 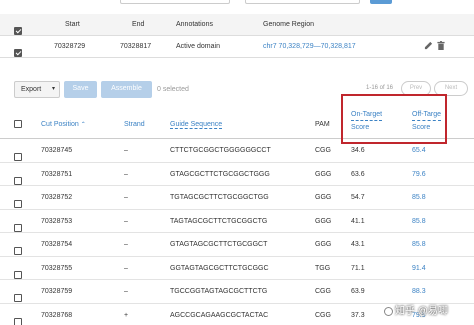 I want to click on table-row: 70328759 – TGCCGGTAGTAGCGCTTCTG CGG 63.9 88.3, so click(x=237, y=292).